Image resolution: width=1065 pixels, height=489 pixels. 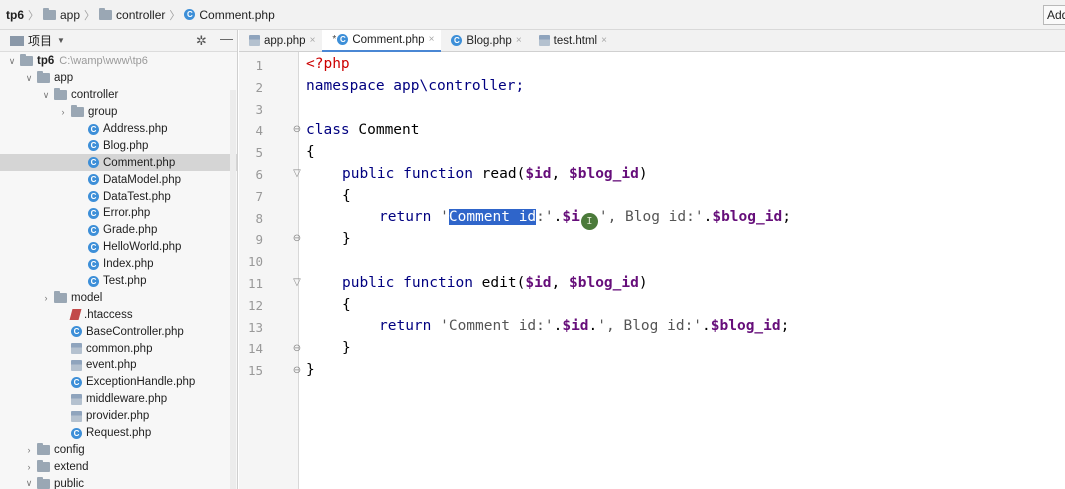 I want to click on tree-item: event.php, so click(x=118, y=365).